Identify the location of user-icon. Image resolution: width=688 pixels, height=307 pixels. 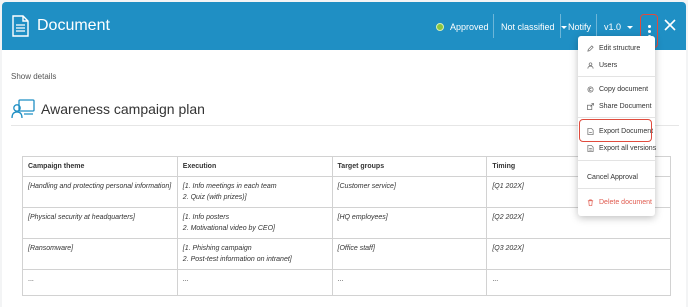
(590, 65).